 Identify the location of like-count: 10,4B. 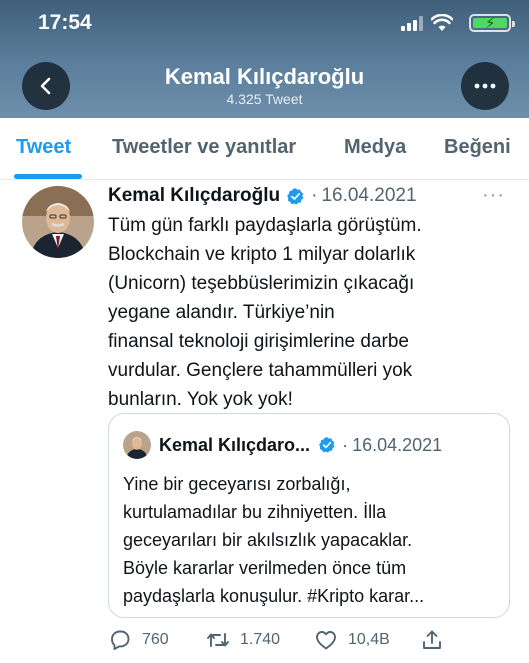
(369, 639).